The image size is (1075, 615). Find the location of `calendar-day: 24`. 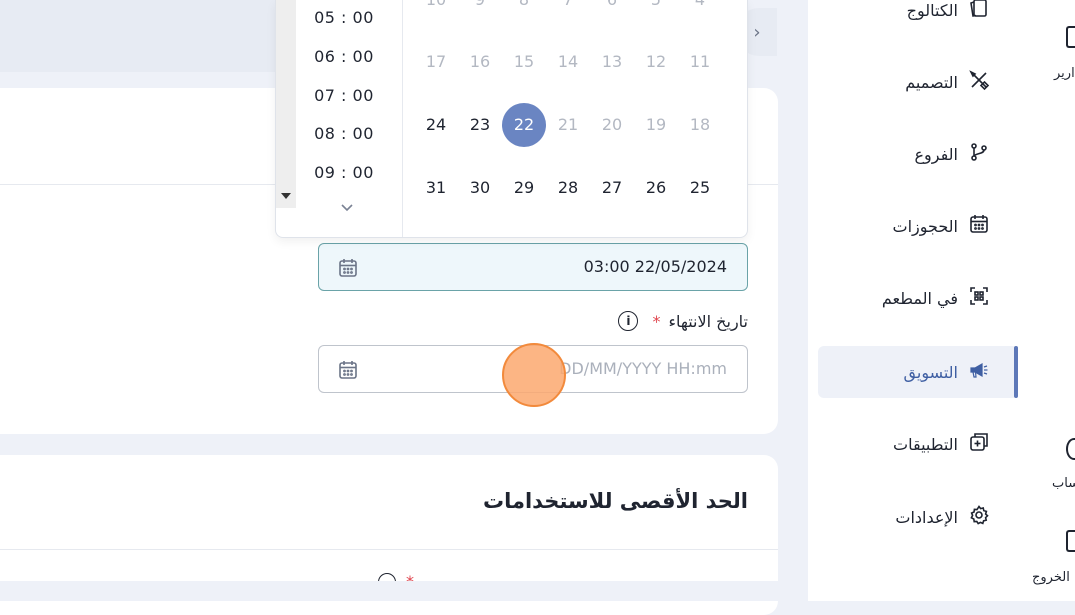

calendar-day: 24 is located at coordinates (436, 125).